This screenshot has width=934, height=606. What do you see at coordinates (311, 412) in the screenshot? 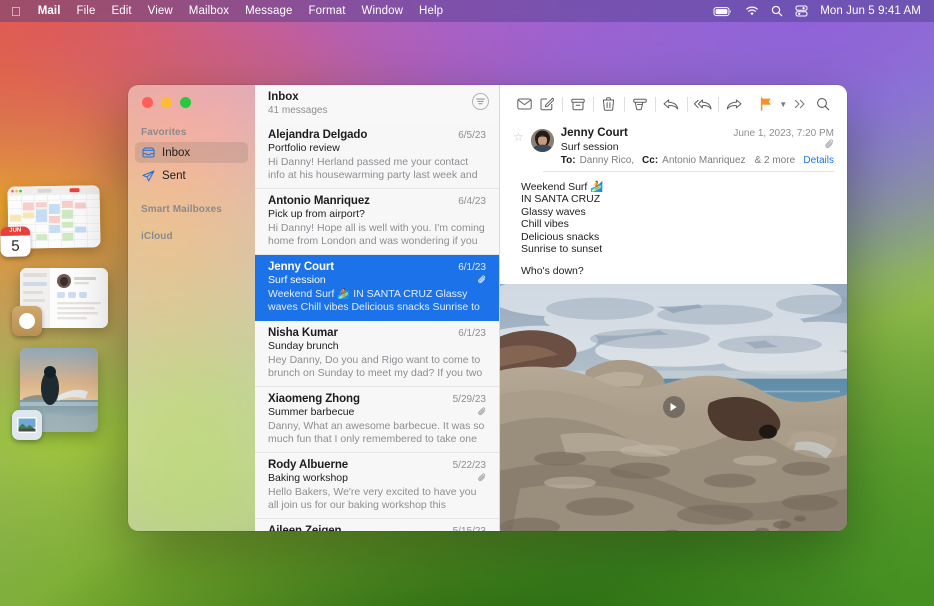
I see `message-subject: Summer barbecue` at bounding box center [311, 412].